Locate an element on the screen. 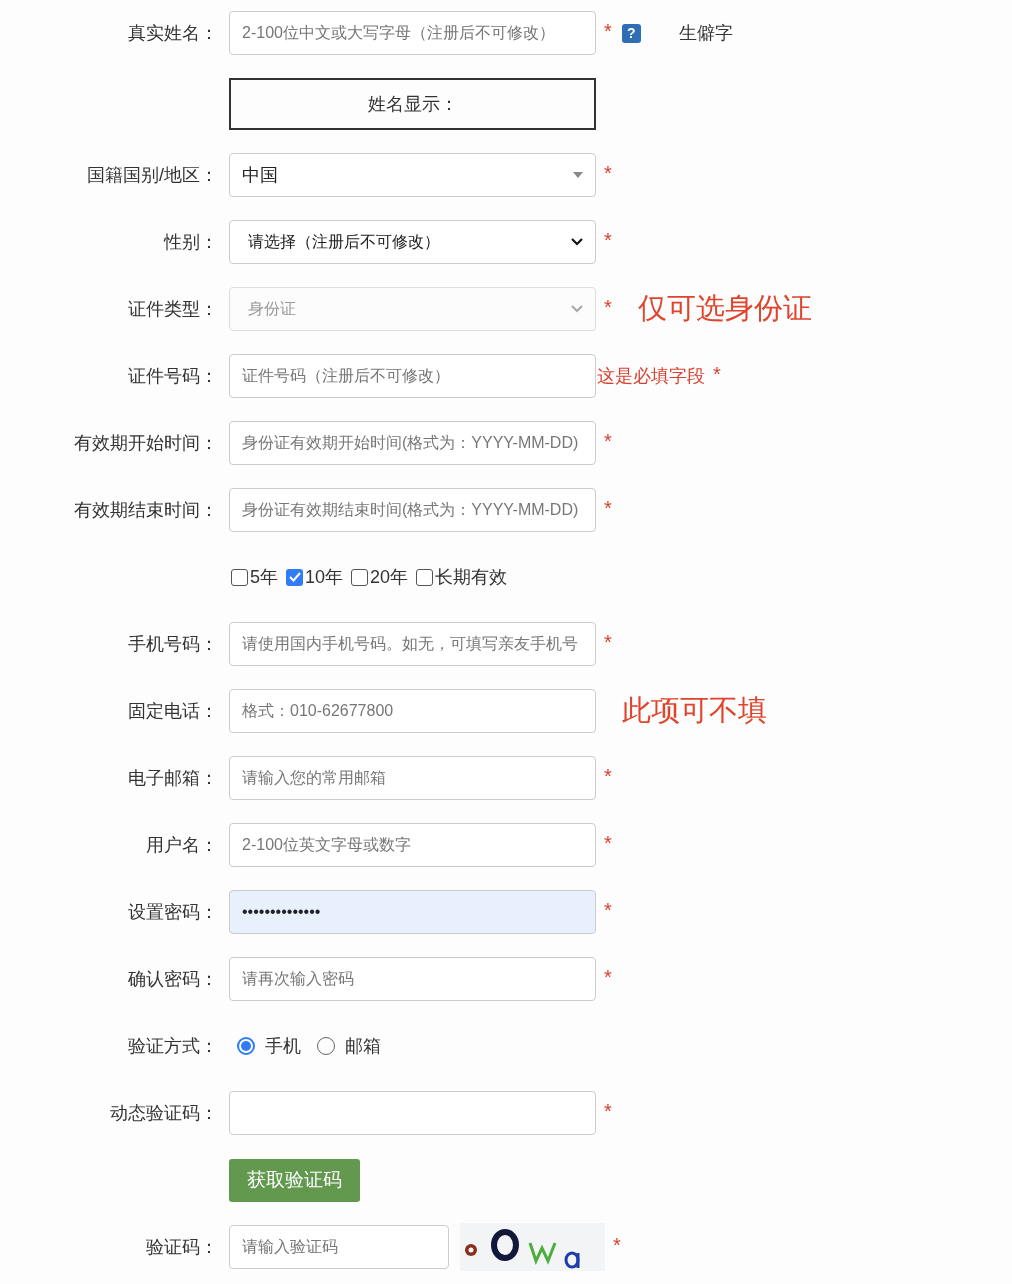  field-label: 国籍国别/地区： is located at coordinates (152, 175).